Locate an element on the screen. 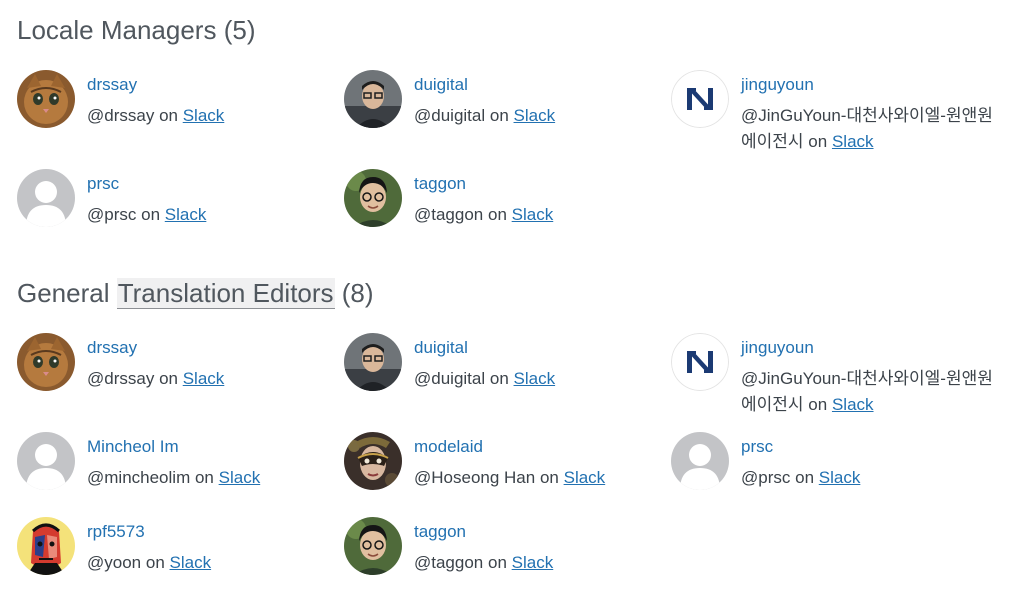 The image size is (1024, 591). section-title-prefix: General is located at coordinates (63, 293).